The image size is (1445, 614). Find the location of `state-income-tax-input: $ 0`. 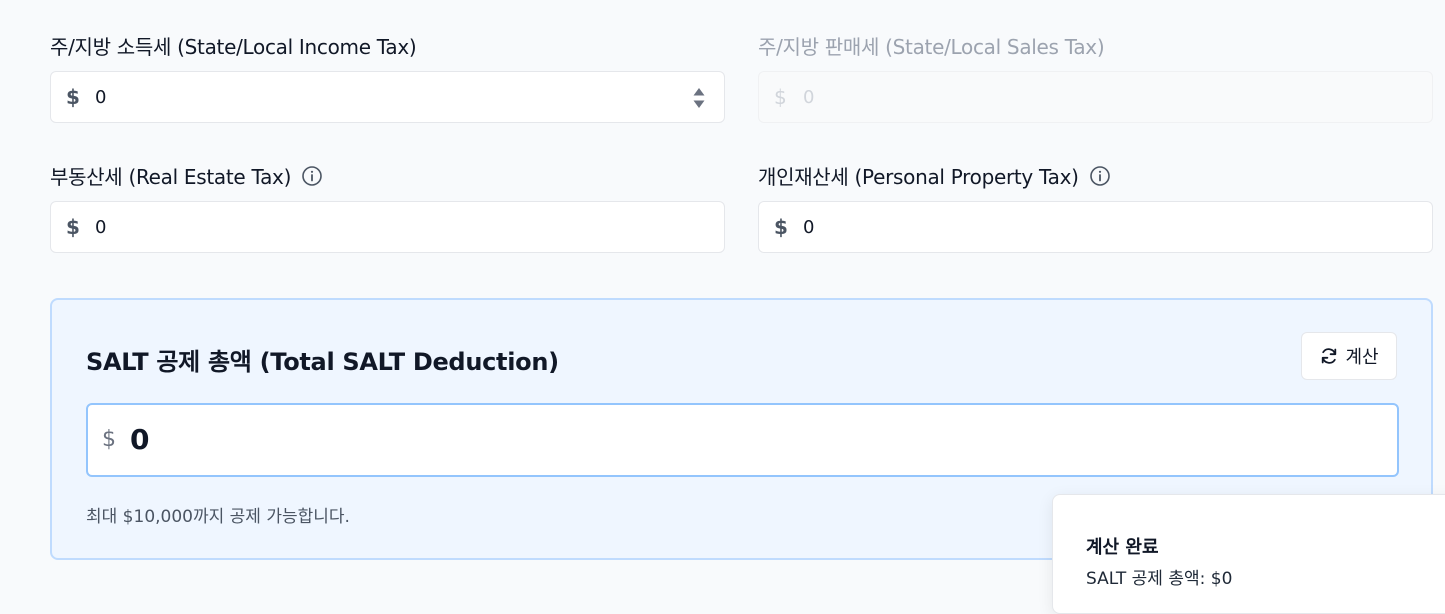

state-income-tax-input: $ 0 is located at coordinates (387, 97).